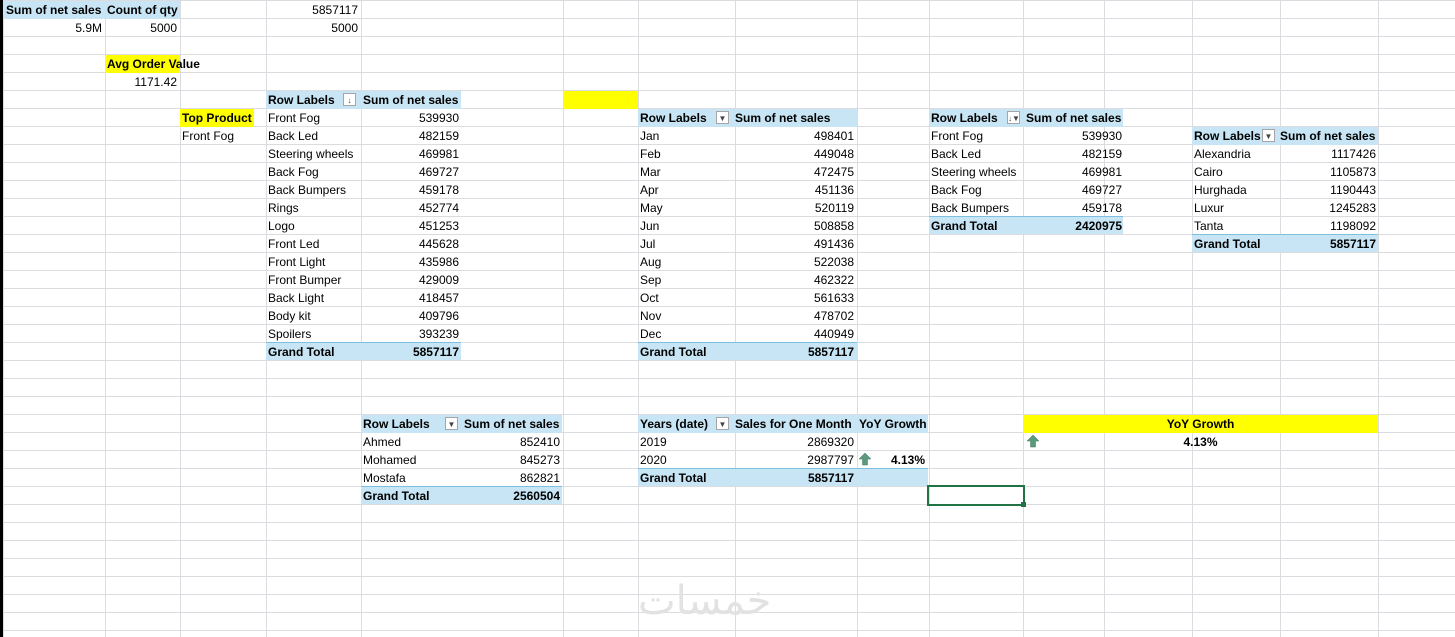 This screenshot has width=1455, height=637. Describe the element at coordinates (294, 118) in the screenshot. I see `pivot-row-label: Front Fog` at that location.